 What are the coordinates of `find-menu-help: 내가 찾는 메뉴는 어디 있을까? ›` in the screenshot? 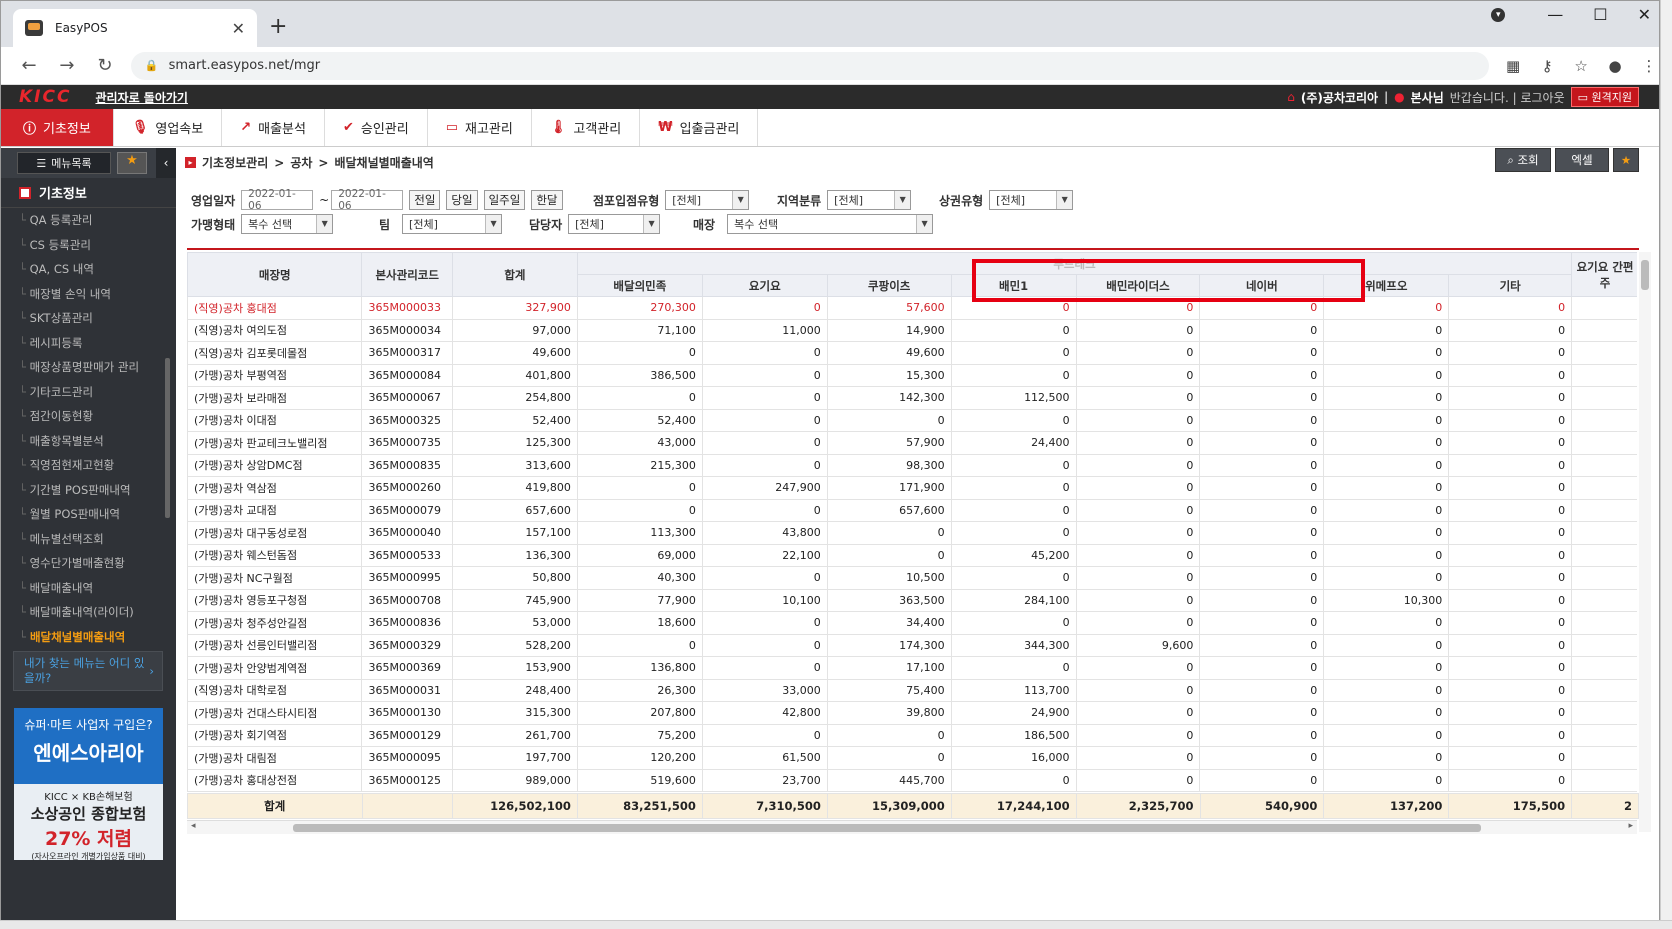 It's located at (88, 671).